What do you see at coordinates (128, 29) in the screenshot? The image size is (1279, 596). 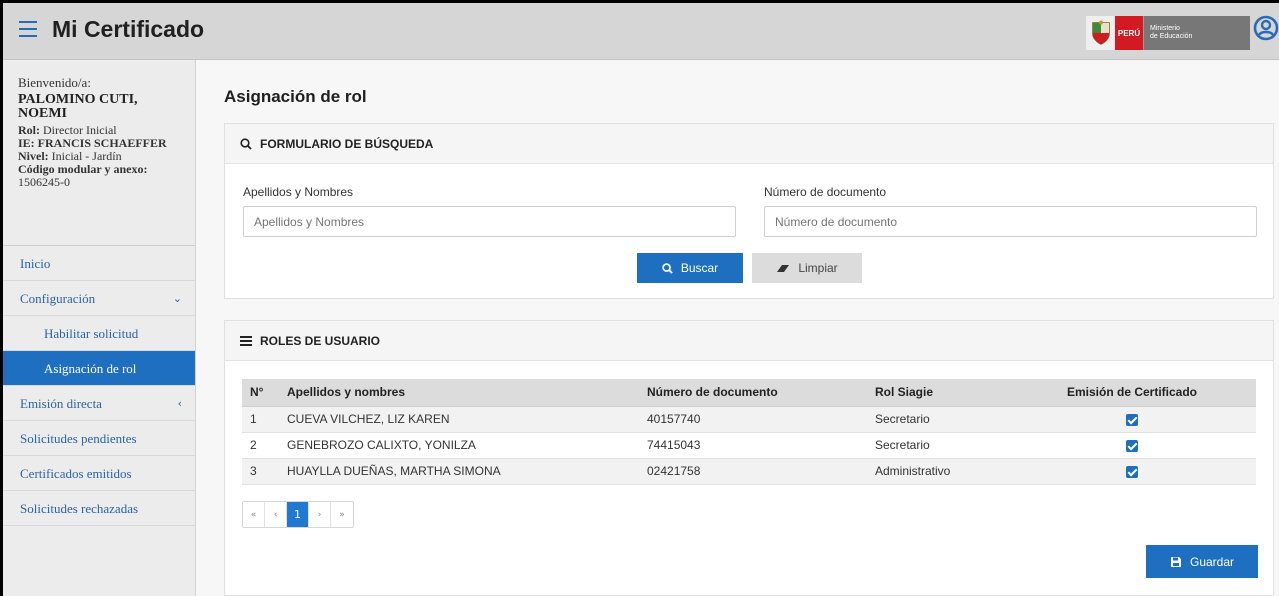 I see `app-title: Mi Certificado` at bounding box center [128, 29].